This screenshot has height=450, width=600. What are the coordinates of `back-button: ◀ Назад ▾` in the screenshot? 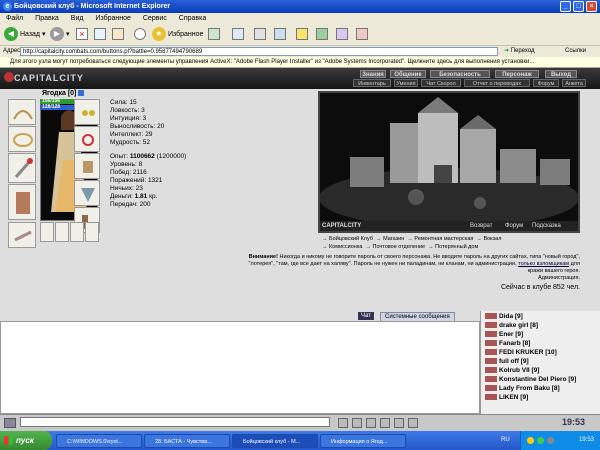 It's located at (24, 35).